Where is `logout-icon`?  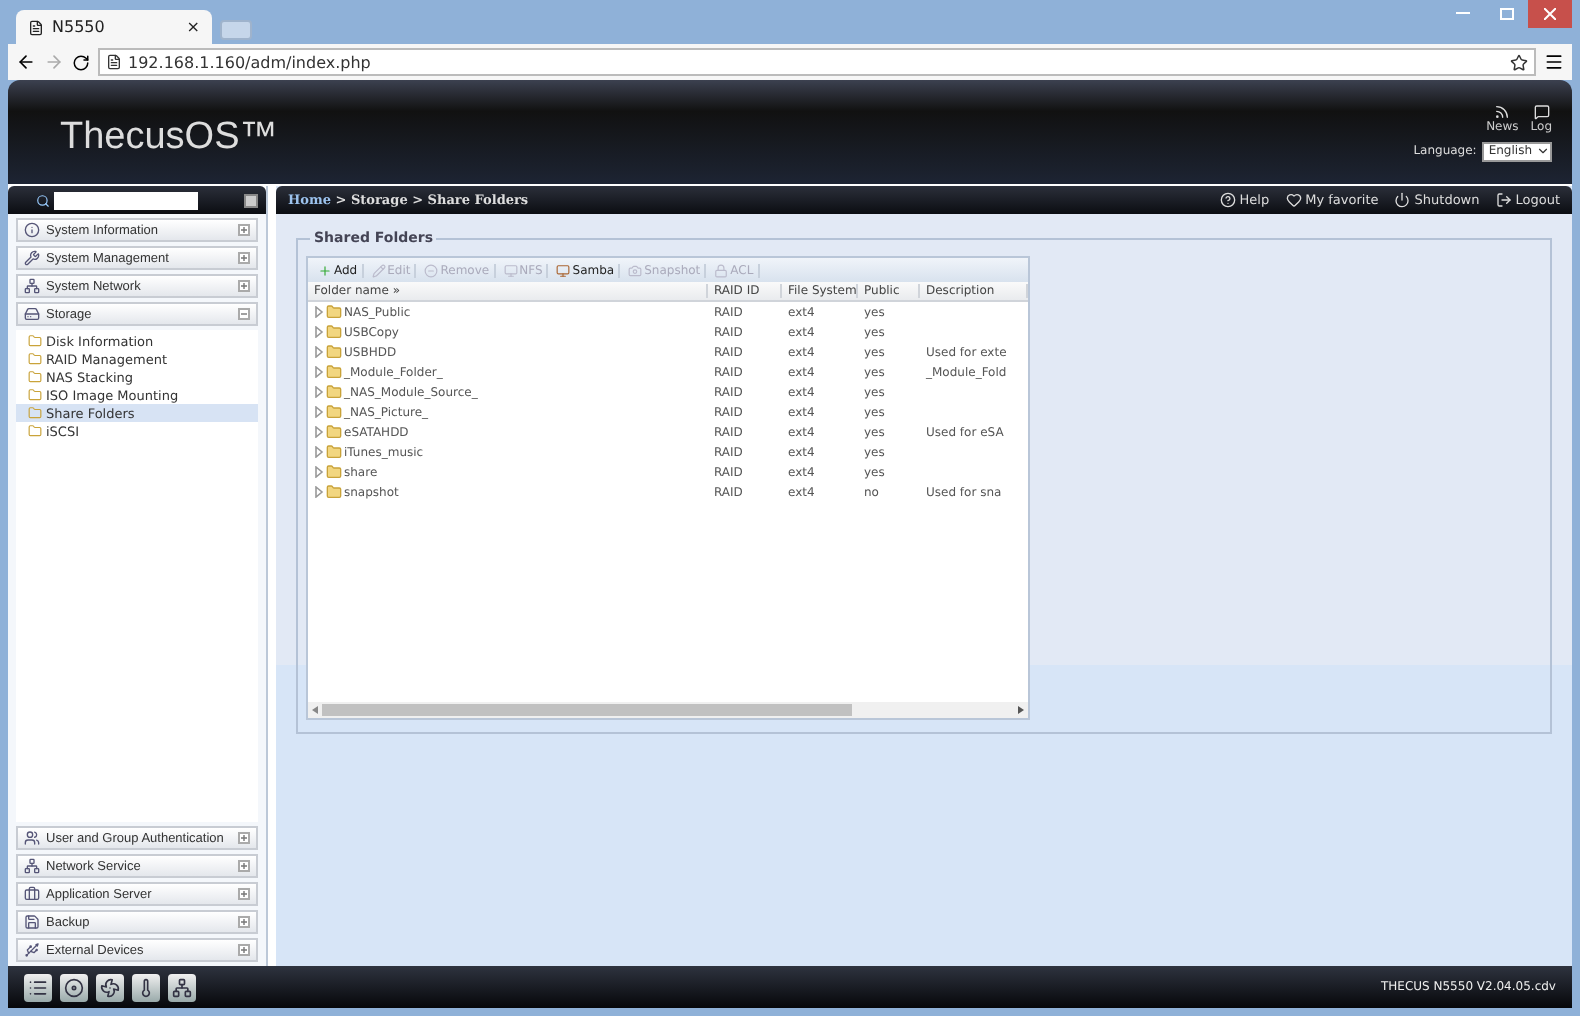 logout-icon is located at coordinates (1503, 200).